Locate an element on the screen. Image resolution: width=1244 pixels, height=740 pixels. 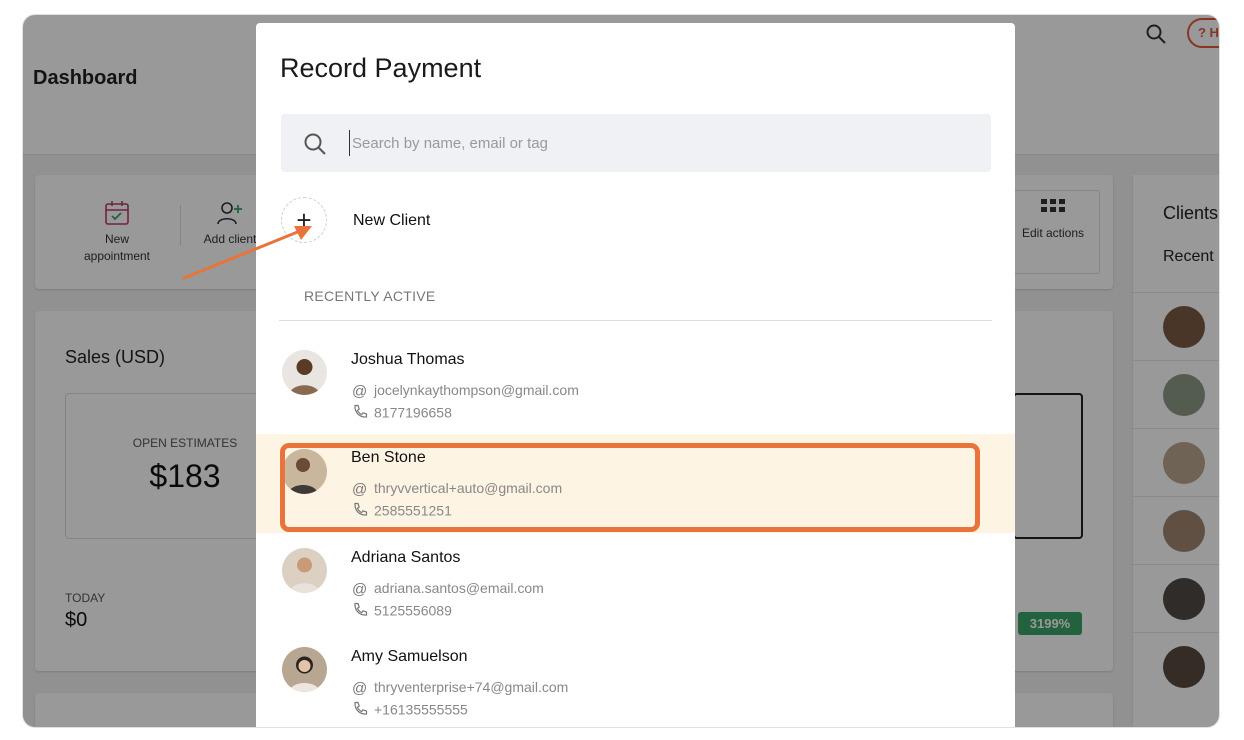
client-name: Joshua Thomas is located at coordinates (408, 359).